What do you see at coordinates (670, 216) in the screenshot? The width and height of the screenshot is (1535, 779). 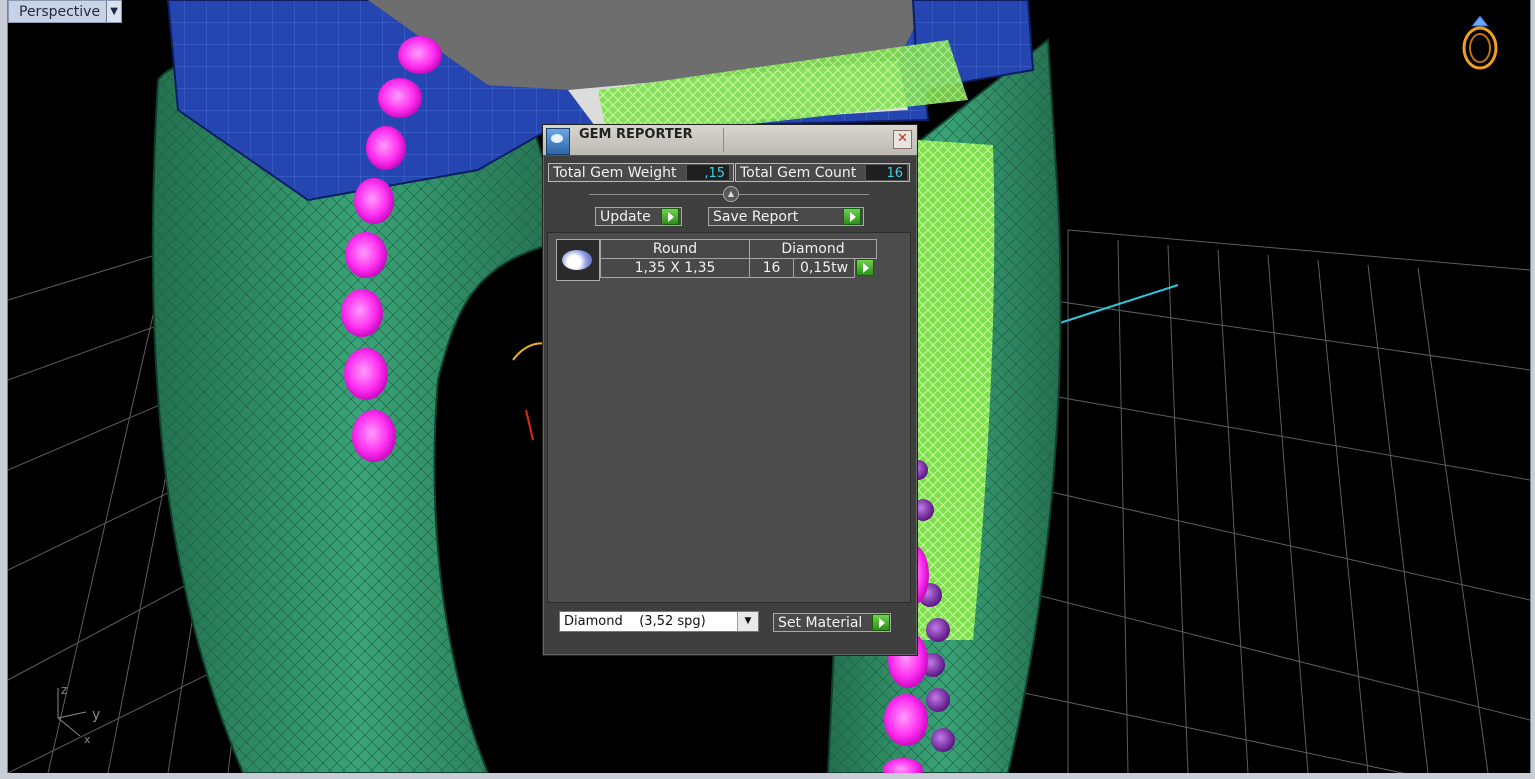 I see `update-go-icon` at bounding box center [670, 216].